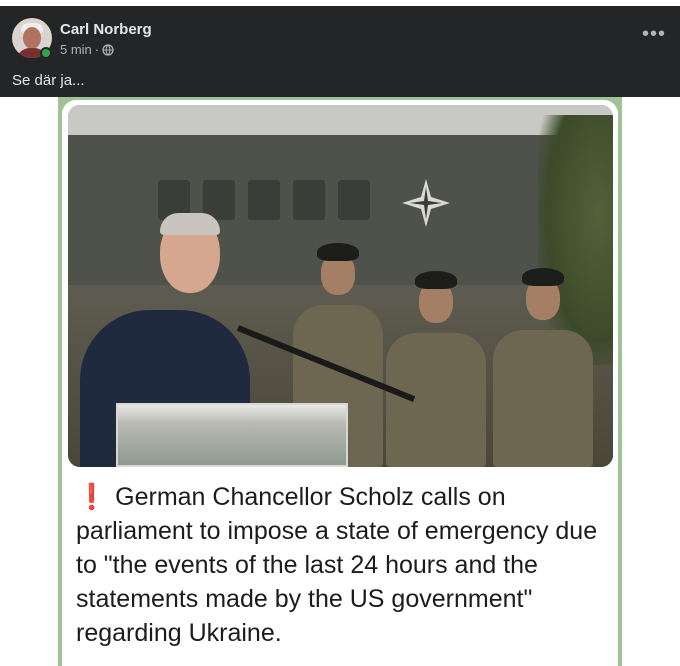  Describe the element at coordinates (426, 203) in the screenshot. I see `iron-cross-icon` at that location.